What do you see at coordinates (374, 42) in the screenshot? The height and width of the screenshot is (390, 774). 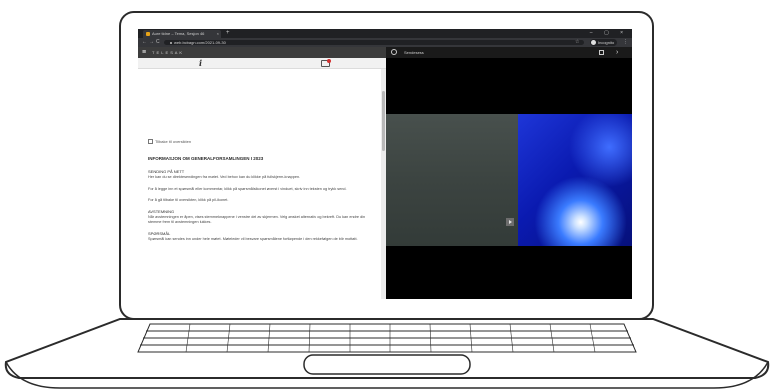 I see `url-input: web.bcbagn.com/2021-09-30` at bounding box center [374, 42].